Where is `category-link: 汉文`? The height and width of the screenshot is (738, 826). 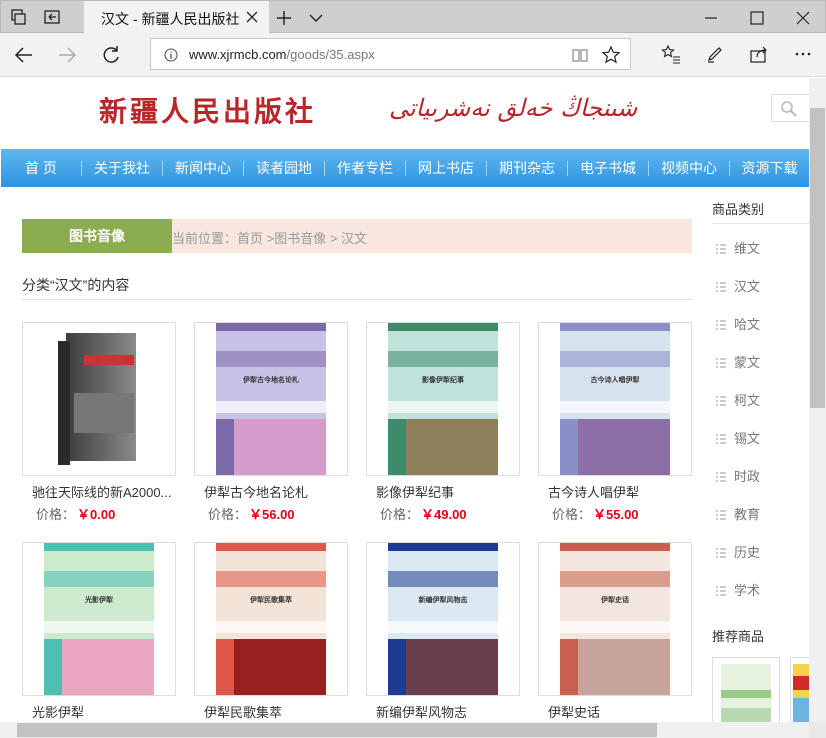 category-link: 汉文 is located at coordinates (738, 285).